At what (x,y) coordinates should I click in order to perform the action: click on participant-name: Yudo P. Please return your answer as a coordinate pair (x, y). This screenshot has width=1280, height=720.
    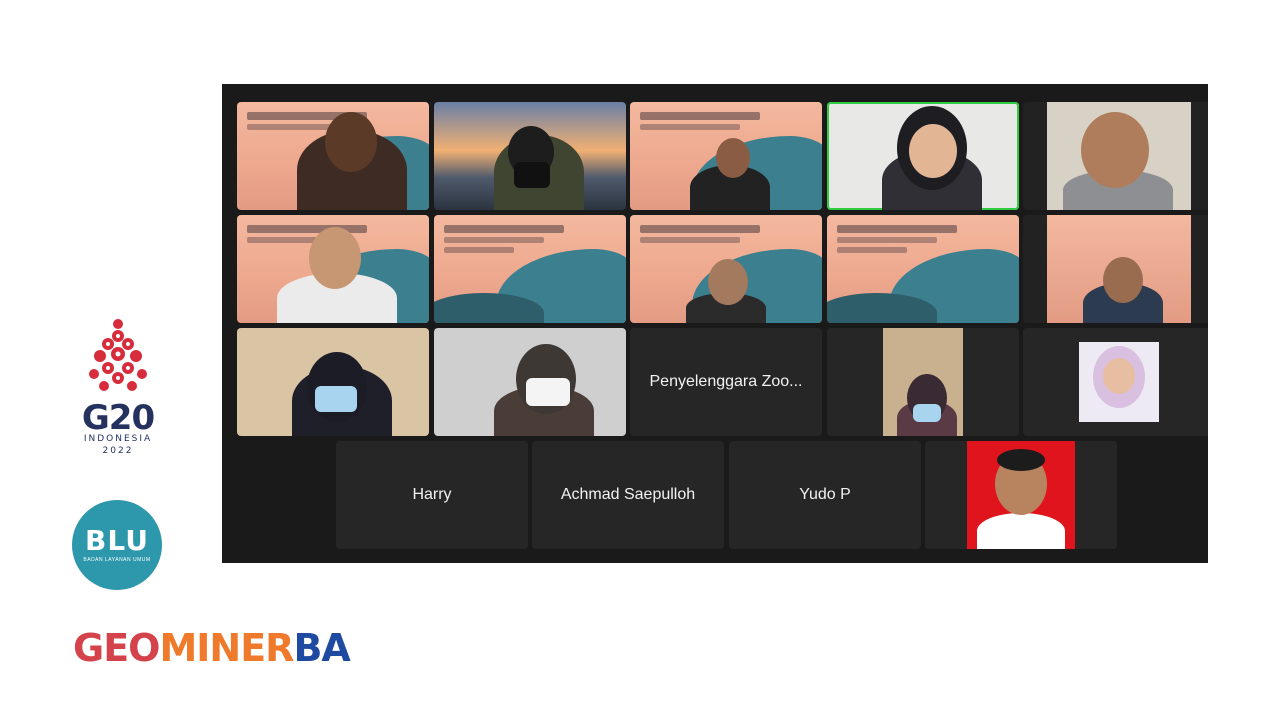
    Looking at the image, I should click on (825, 494).